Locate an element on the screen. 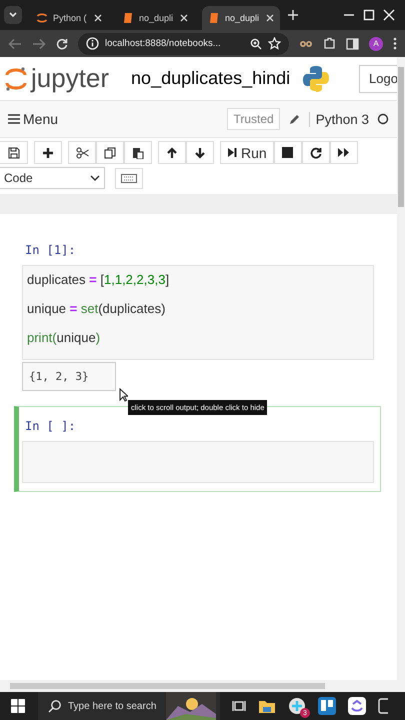 Image resolution: width=405 pixels, height=720 pixels. menu-button: Menu is located at coordinates (33, 119).